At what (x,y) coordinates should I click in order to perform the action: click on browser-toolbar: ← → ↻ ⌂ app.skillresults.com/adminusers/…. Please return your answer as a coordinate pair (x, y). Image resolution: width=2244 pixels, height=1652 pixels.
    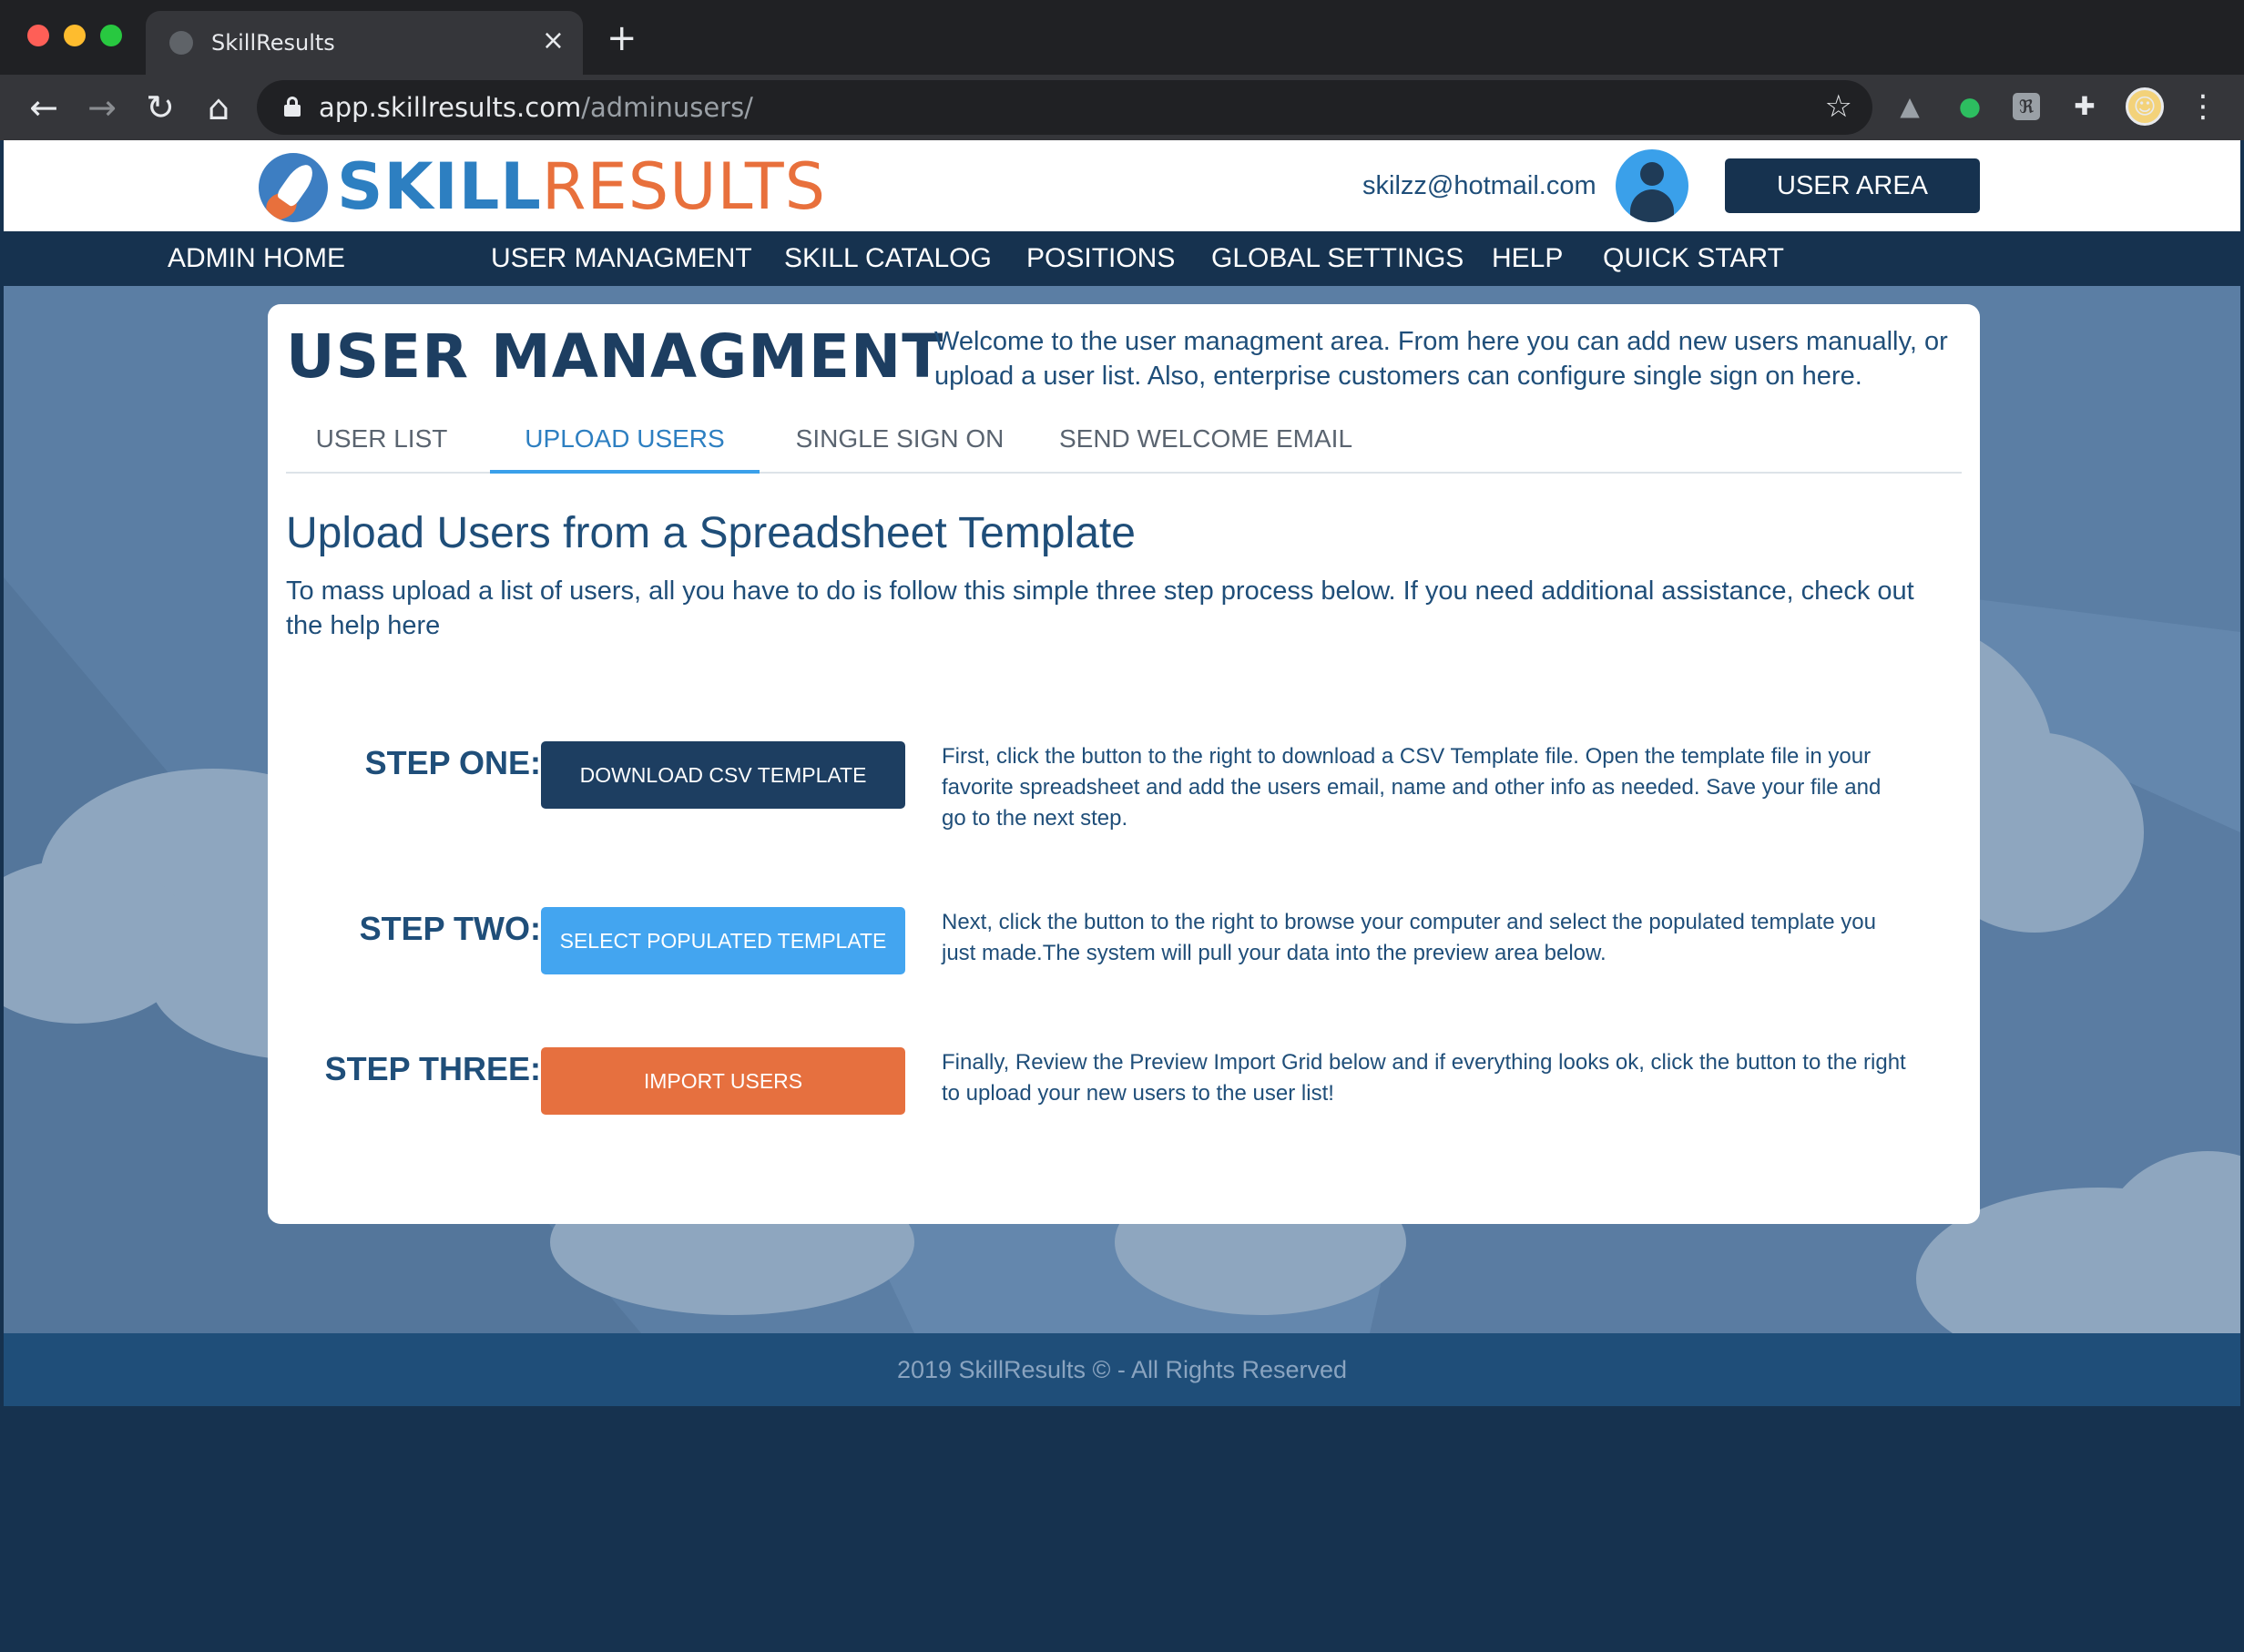
    Looking at the image, I should click on (1122, 107).